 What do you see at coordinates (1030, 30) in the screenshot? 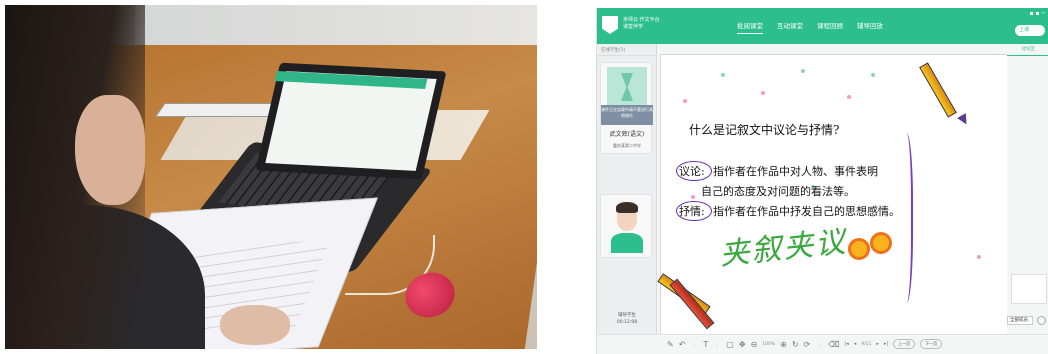
I see `class-toggle: 上课` at bounding box center [1030, 30].